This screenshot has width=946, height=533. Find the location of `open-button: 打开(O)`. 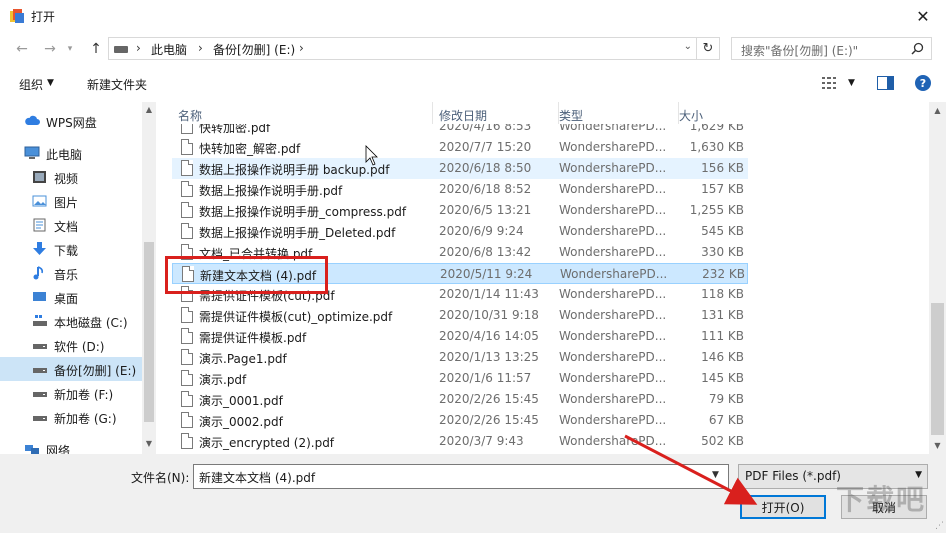

open-button: 打开(O) is located at coordinates (783, 507).